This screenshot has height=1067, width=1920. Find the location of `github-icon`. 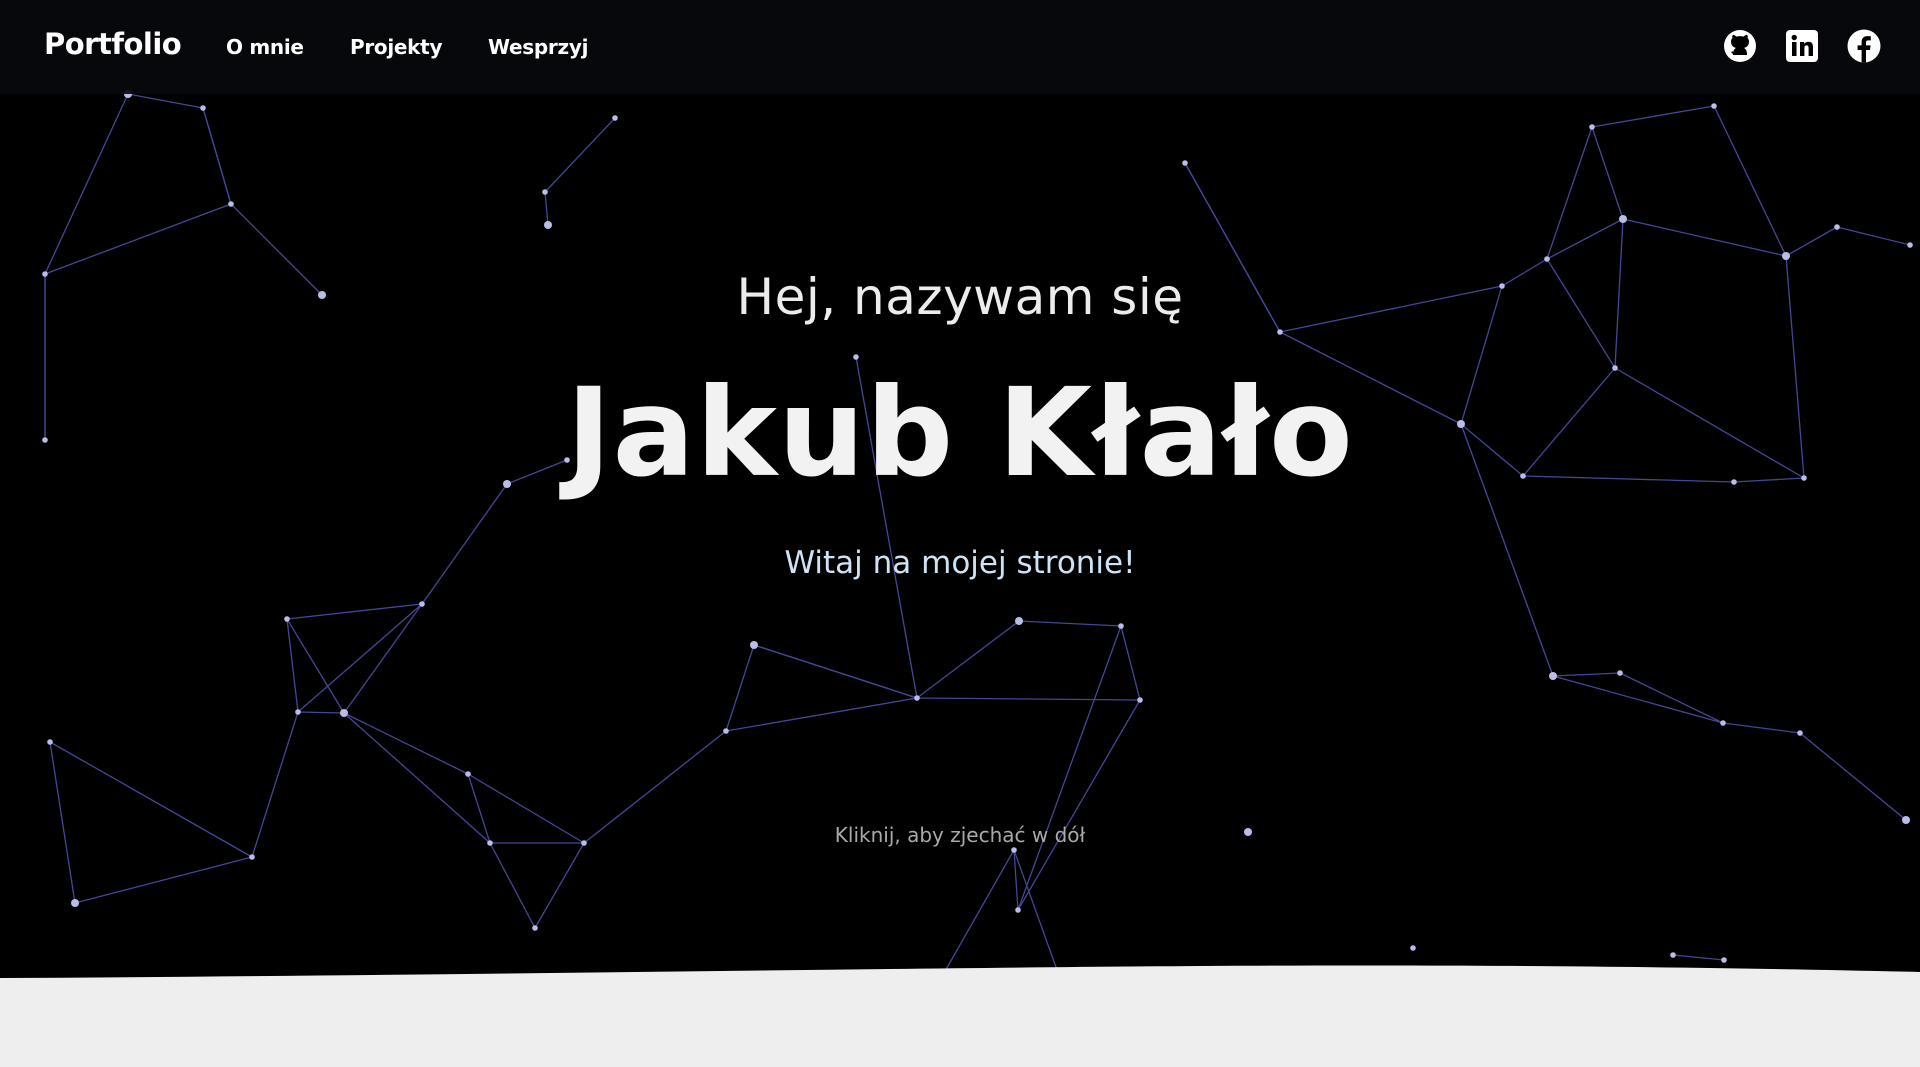

github-icon is located at coordinates (1740, 46).